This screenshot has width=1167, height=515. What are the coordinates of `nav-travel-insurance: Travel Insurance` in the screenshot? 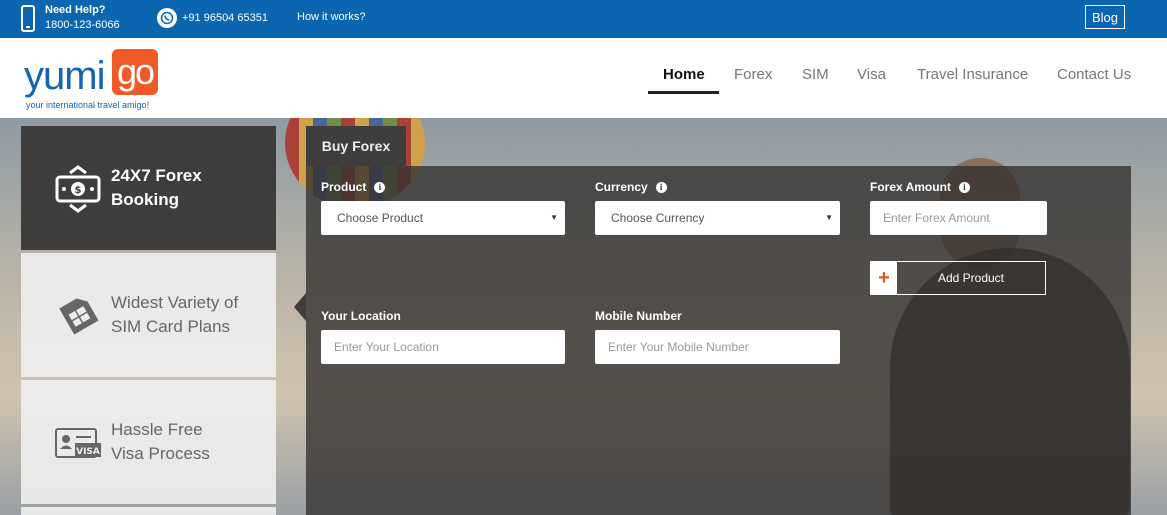 It's located at (972, 74).